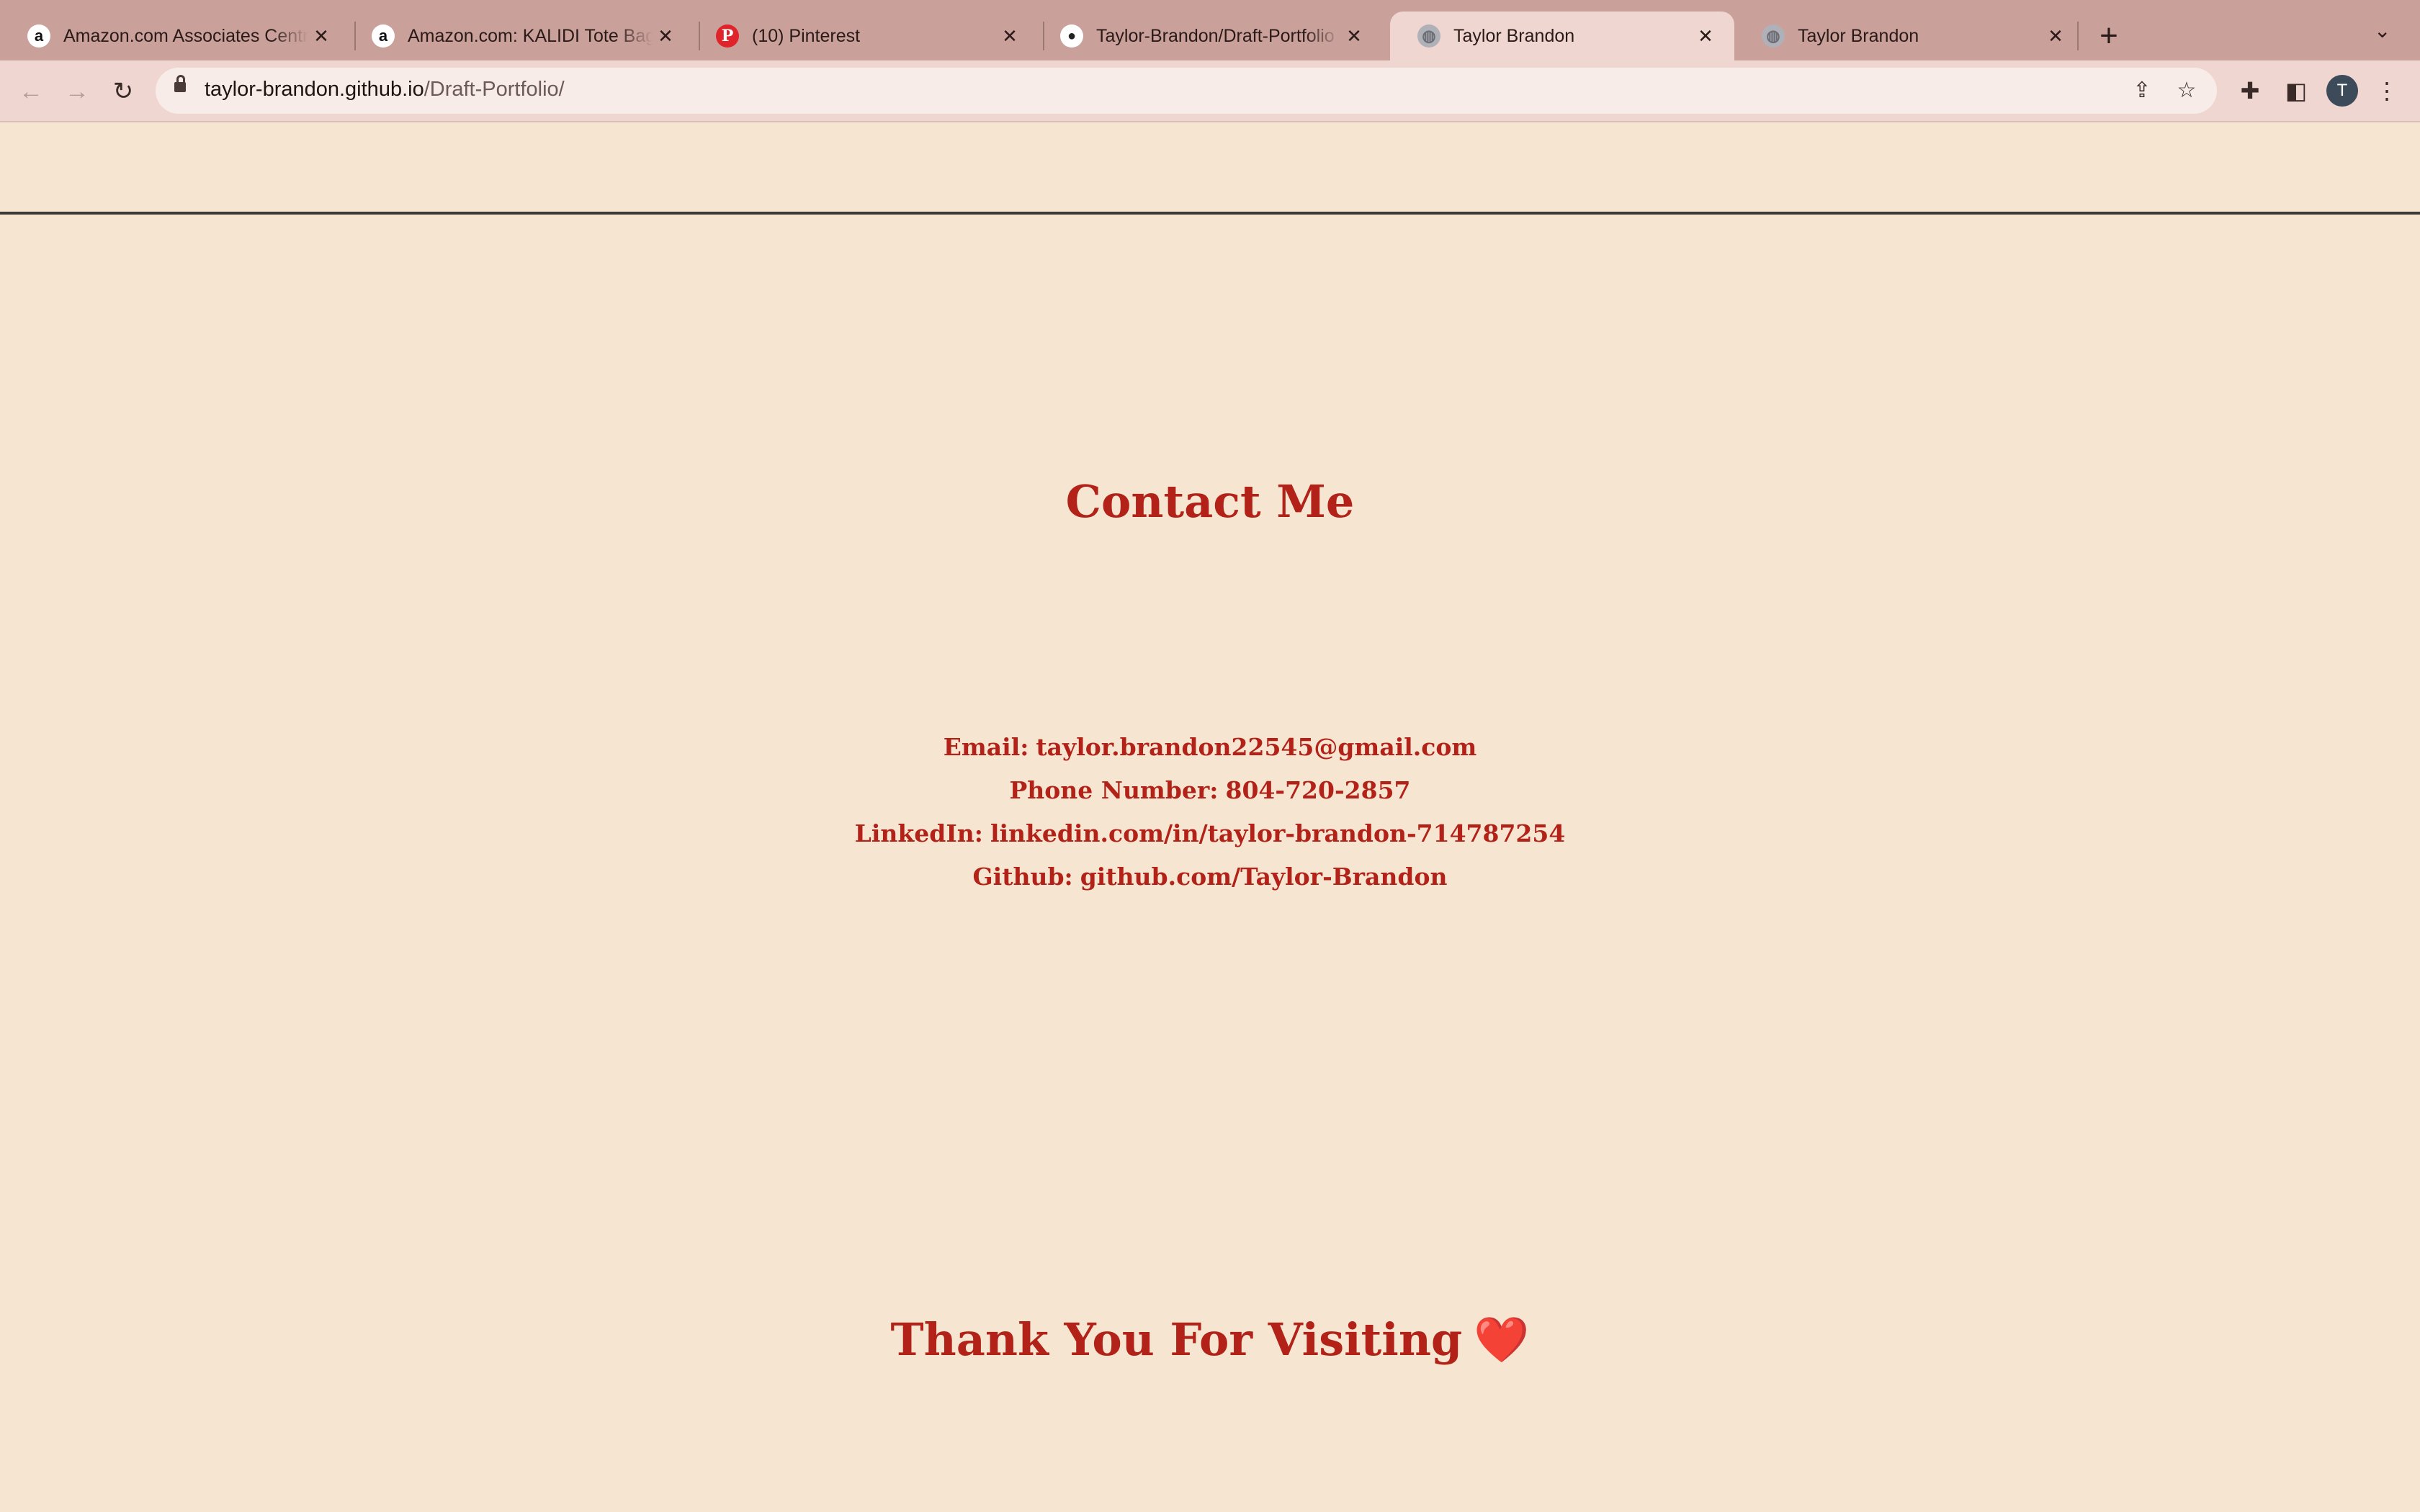 The width and height of the screenshot is (2420, 1512). Describe the element at coordinates (1318, 790) in the screenshot. I see `phone-link: 804-720-2857` at that location.